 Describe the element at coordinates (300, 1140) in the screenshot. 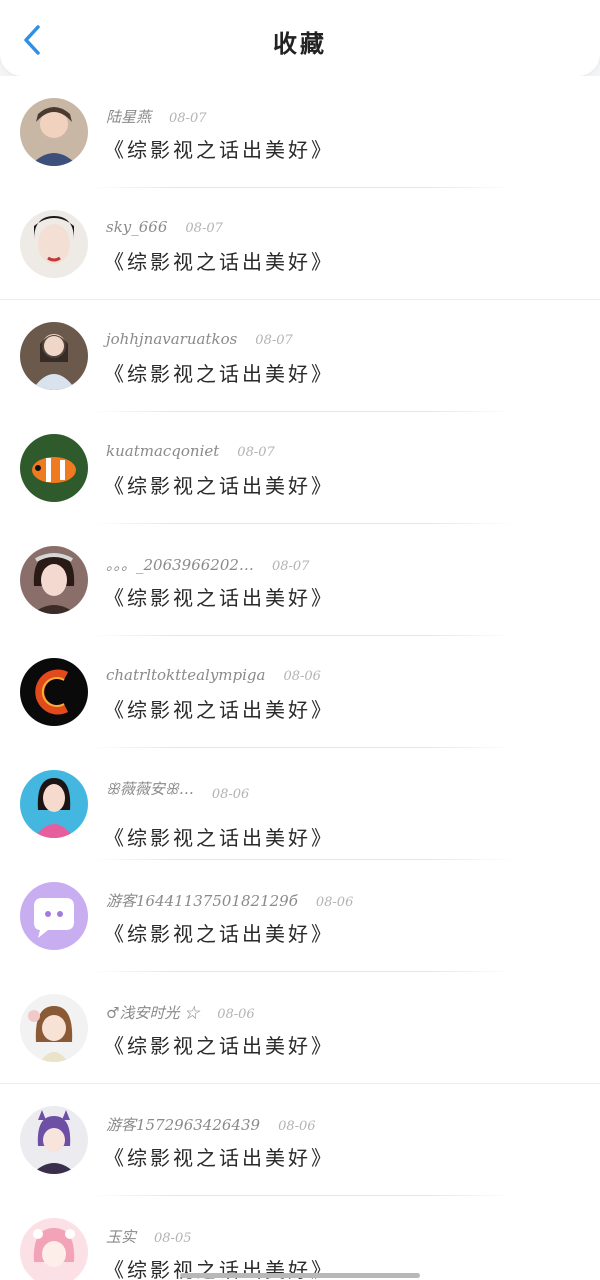

I see `list-item: 游客1572963426439 08-06 《综影视之话出美好》` at that location.